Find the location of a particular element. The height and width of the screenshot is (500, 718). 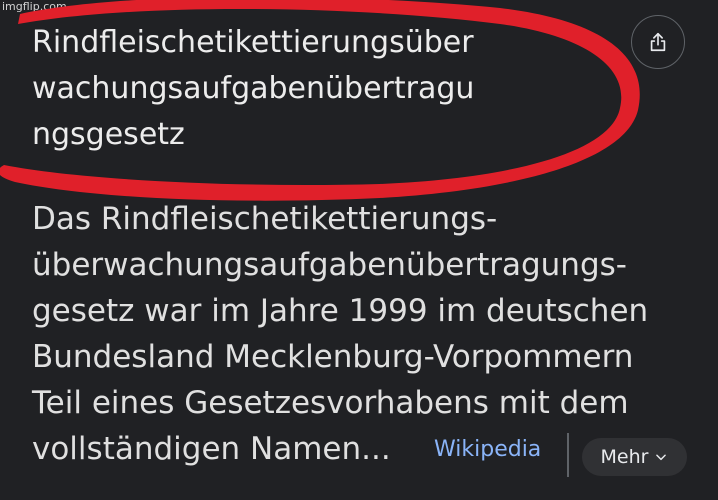

title-line: Rindfleischetikettierungsüber is located at coordinates (253, 42).